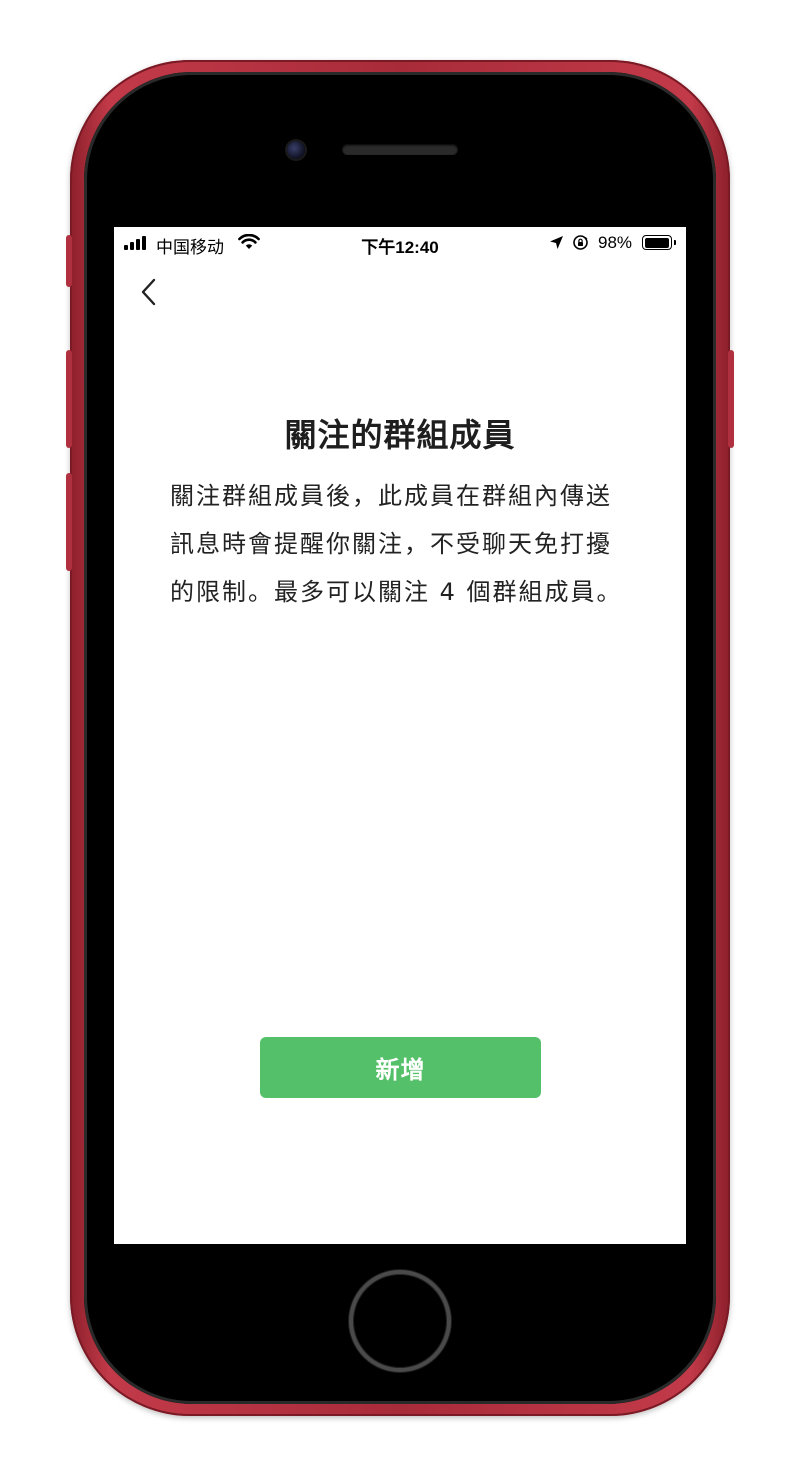 The image size is (800, 1472). What do you see at coordinates (615, 242) in the screenshot?
I see `battery-percentage: 98%` at bounding box center [615, 242].